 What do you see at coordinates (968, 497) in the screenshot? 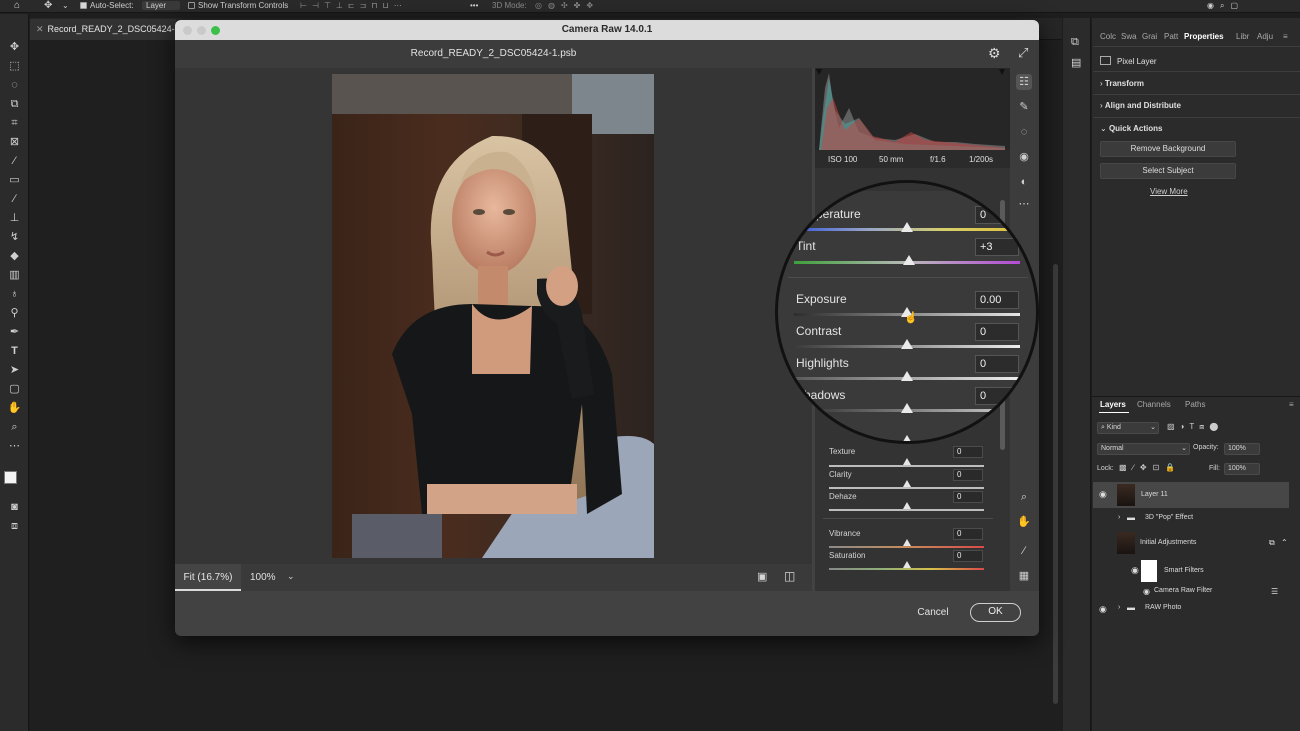
I see `dehaze-value: 0` at bounding box center [968, 497].